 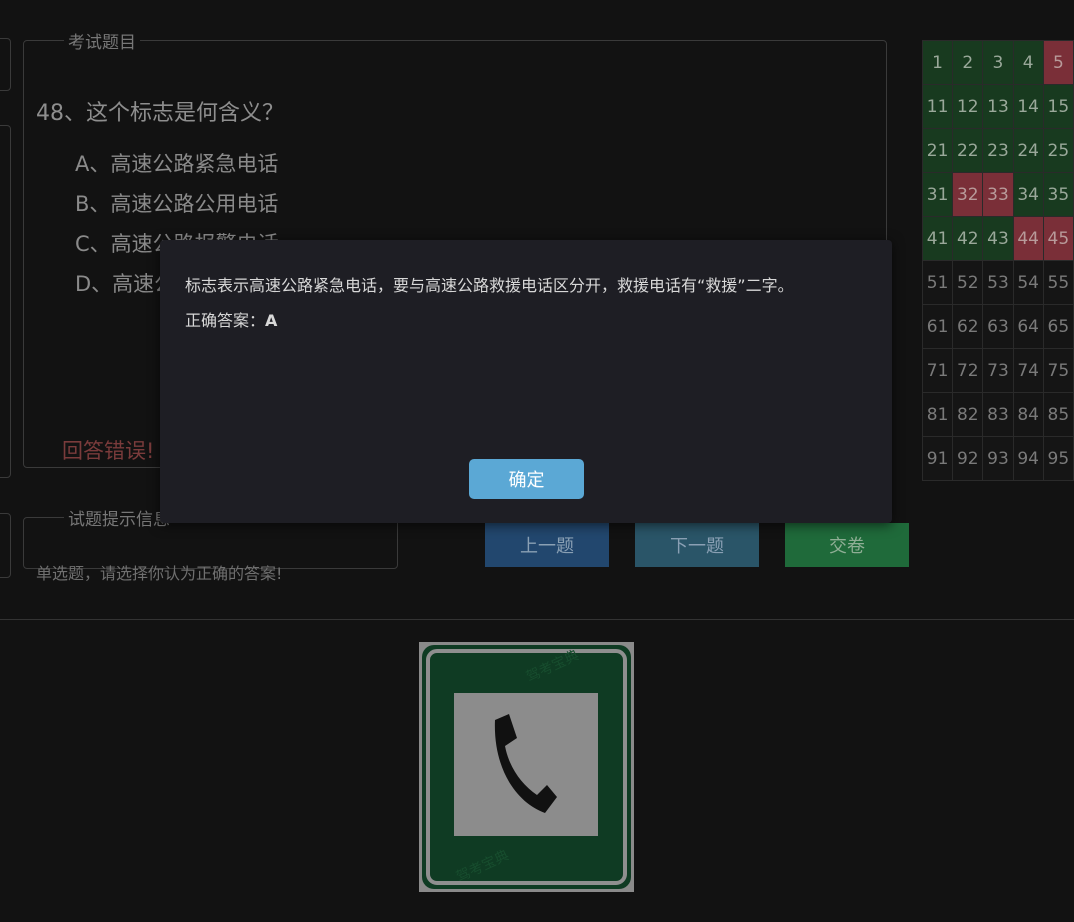 What do you see at coordinates (225, 320) in the screenshot?
I see `correct-answer-label: 正确答案：` at bounding box center [225, 320].